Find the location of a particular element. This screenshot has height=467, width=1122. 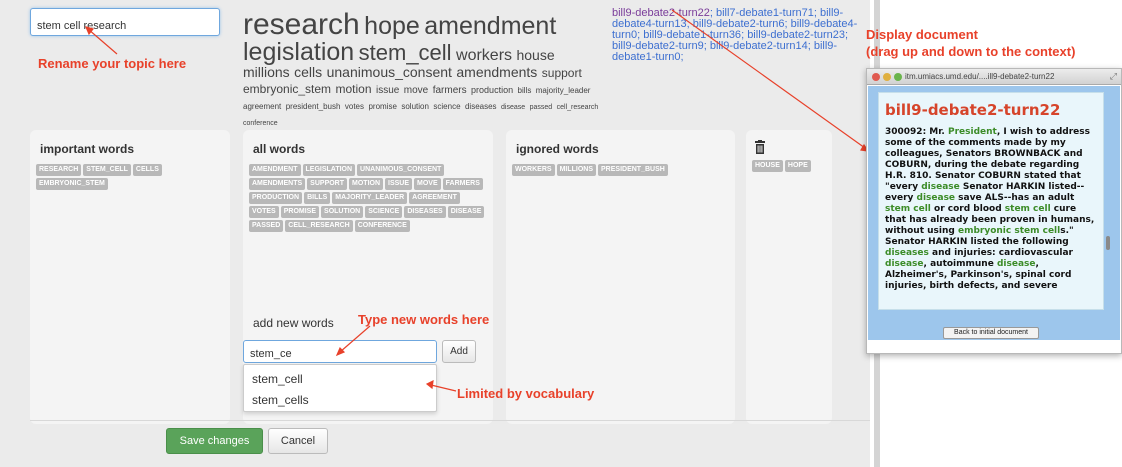

rename-annotation: Rename your topic here is located at coordinates (112, 63).